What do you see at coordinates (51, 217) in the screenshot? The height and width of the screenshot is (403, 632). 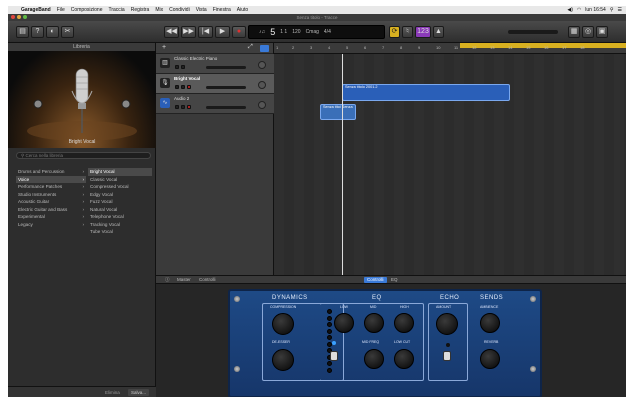 I see `category-item: Experimental ›` at bounding box center [51, 217].